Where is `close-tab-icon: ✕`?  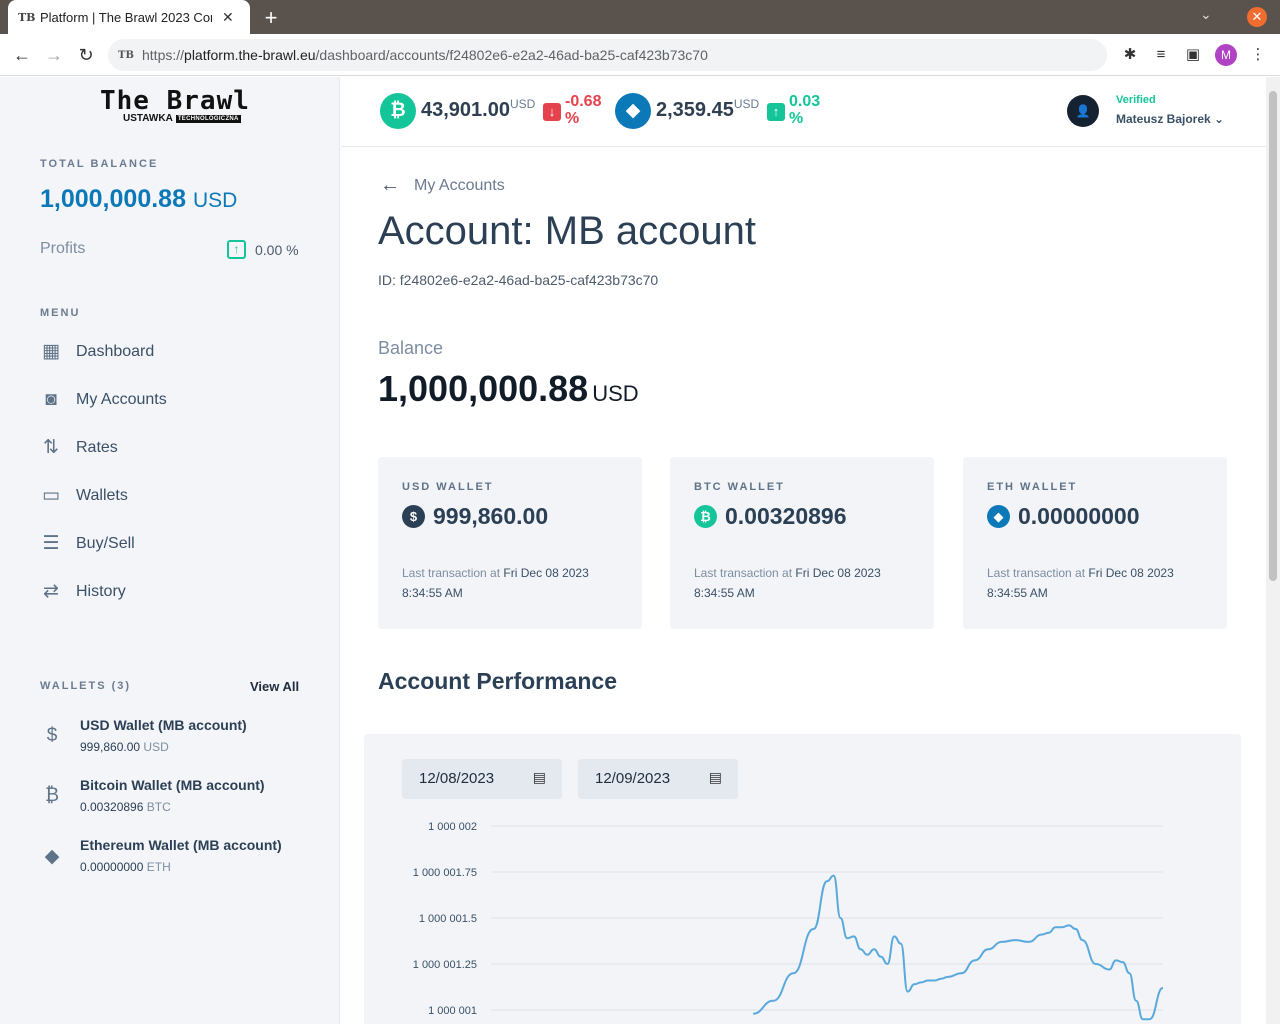 close-tab-icon: ✕ is located at coordinates (228, 17).